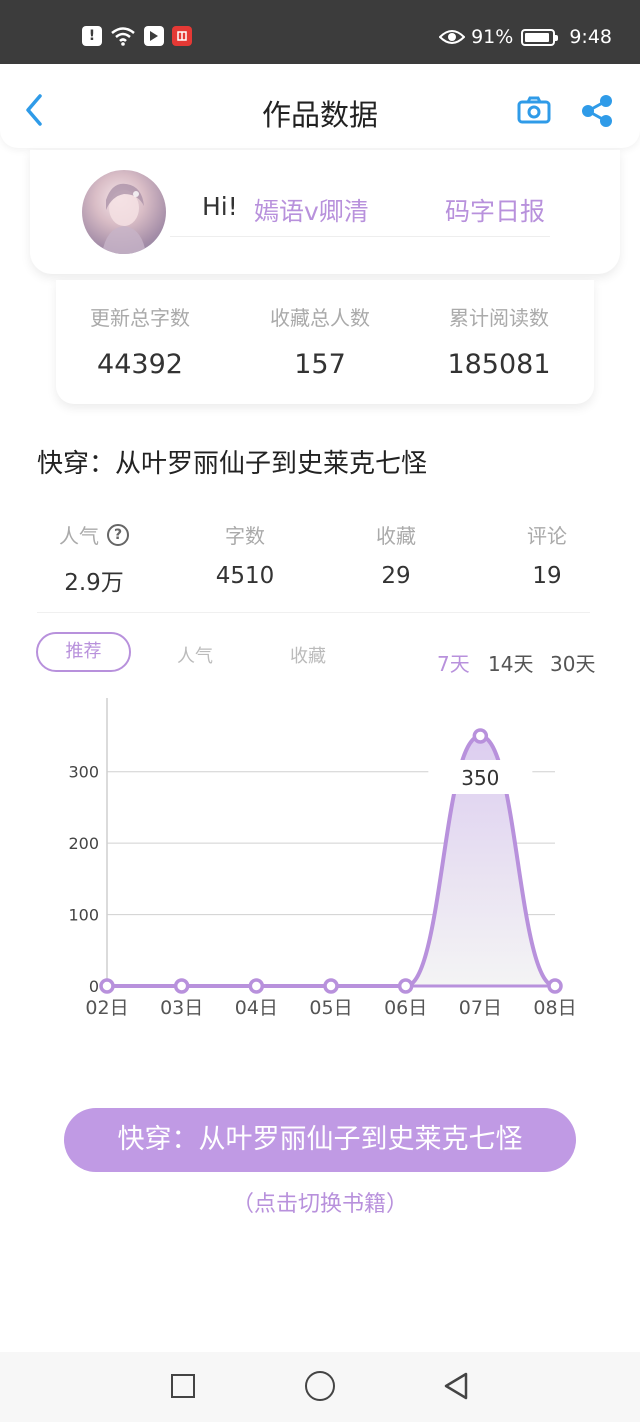 The image size is (640, 1422). What do you see at coordinates (94, 583) in the screenshot?
I see `stat-value: 2.9万` at bounding box center [94, 583].